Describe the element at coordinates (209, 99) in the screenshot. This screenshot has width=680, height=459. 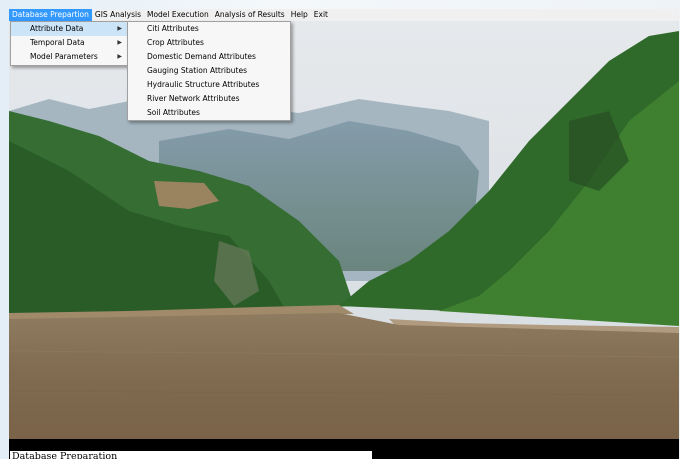
I see `menu-item-river-network-attributes: River Network Attributes` at that location.